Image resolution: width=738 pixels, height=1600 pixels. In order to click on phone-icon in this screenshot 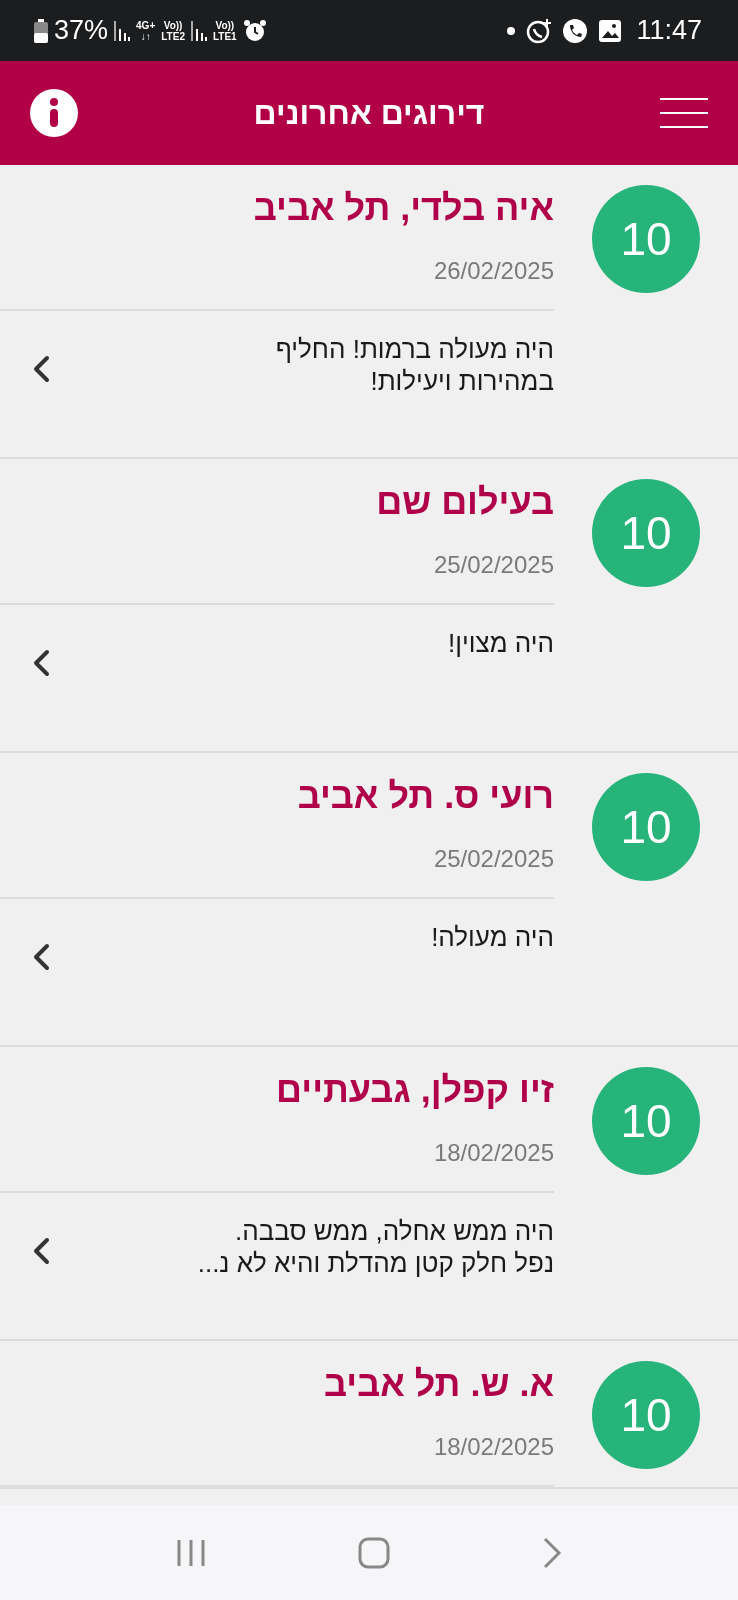, I will do `click(575, 30)`.